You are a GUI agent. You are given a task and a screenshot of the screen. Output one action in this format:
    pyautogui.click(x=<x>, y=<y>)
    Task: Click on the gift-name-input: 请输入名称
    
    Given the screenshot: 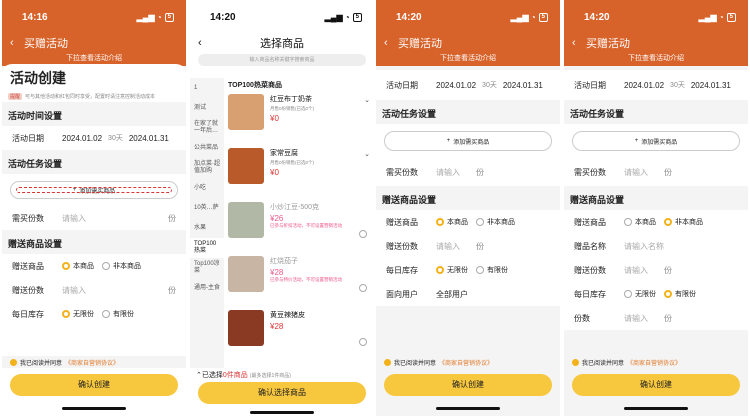 What is the action you would take?
    pyautogui.click(x=681, y=246)
    